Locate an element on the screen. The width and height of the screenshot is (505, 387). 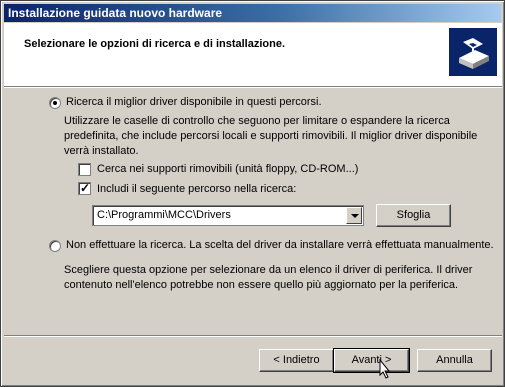
manual-option-radio is located at coordinates (55, 246).